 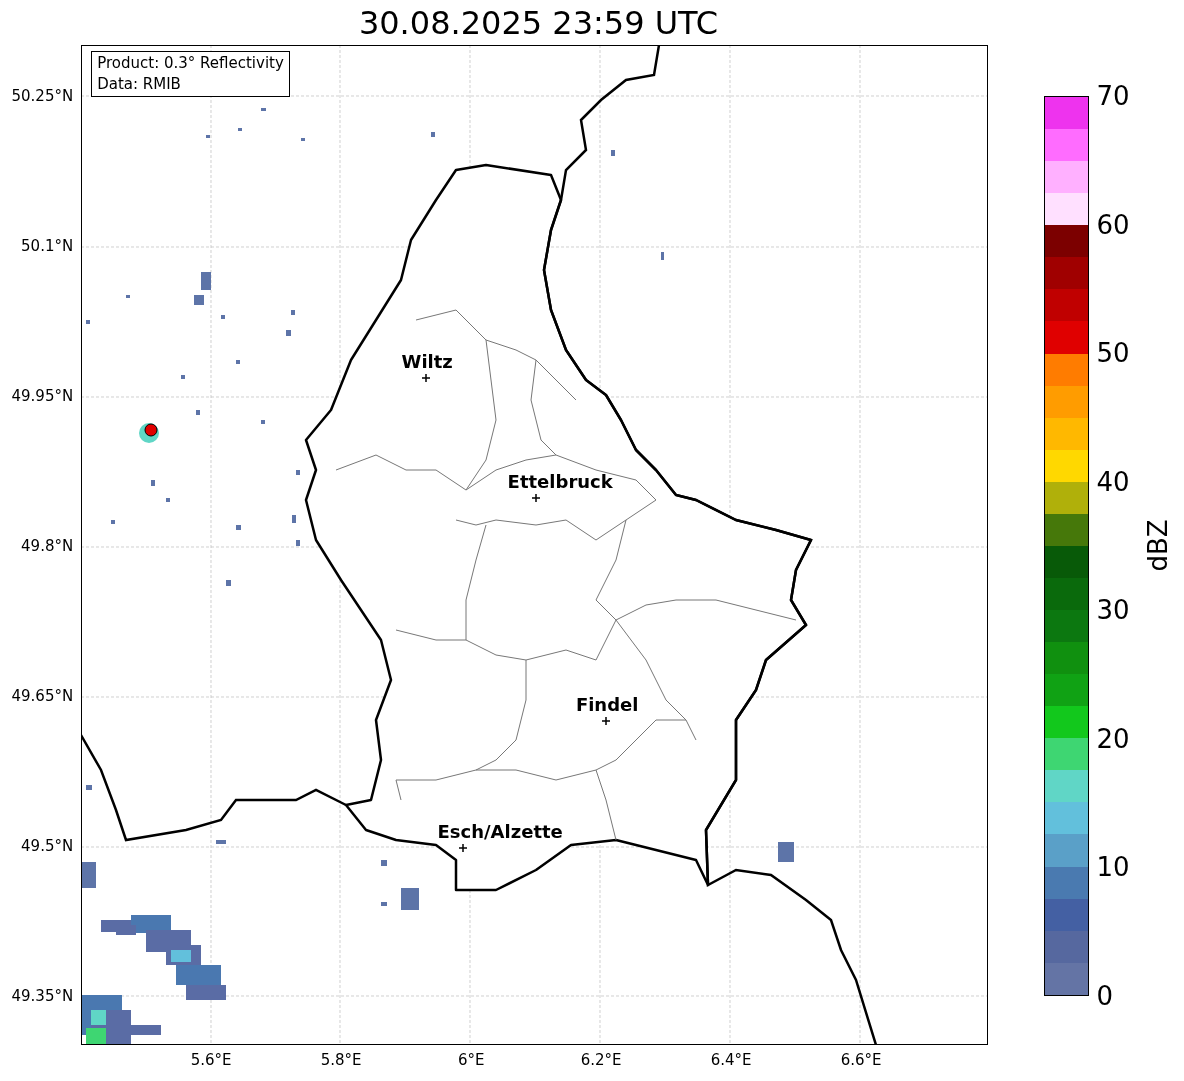 What do you see at coordinates (42, 96) in the screenshot?
I see `axis-tick-label: 50.25°N` at bounding box center [42, 96].